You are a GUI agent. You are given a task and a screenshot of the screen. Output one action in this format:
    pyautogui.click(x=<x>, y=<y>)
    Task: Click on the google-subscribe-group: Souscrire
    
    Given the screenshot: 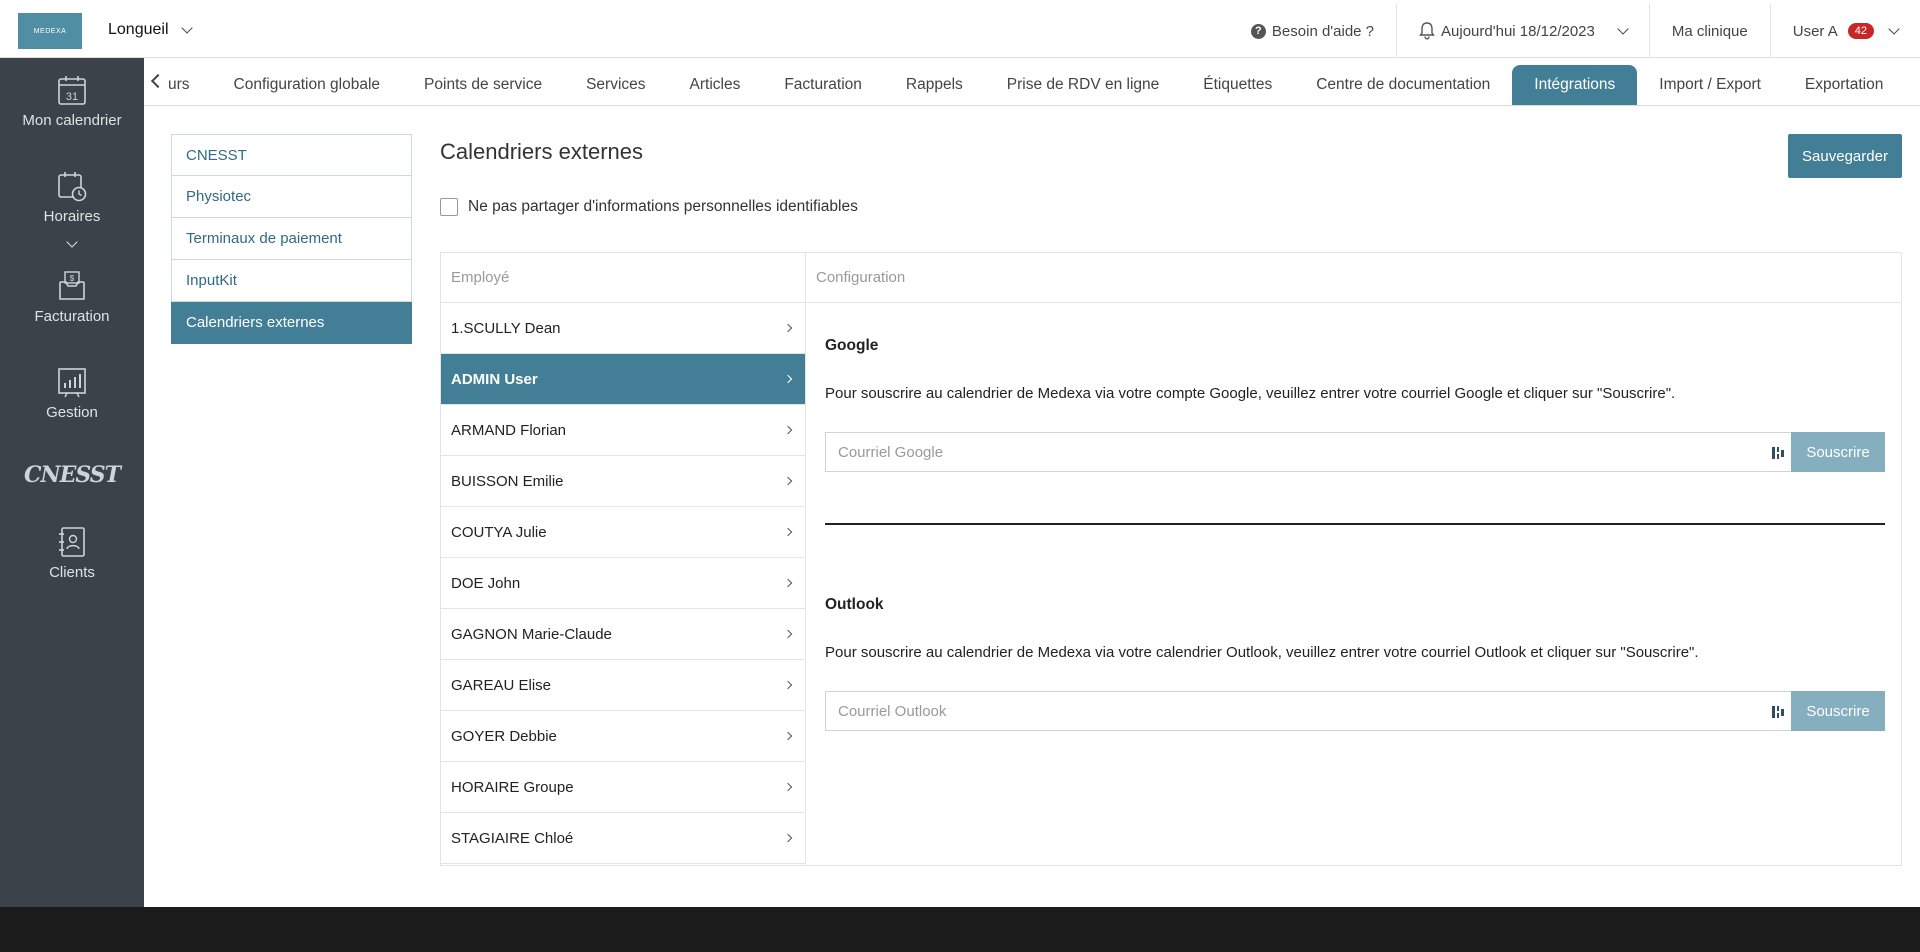 What is the action you would take?
    pyautogui.click(x=1355, y=452)
    